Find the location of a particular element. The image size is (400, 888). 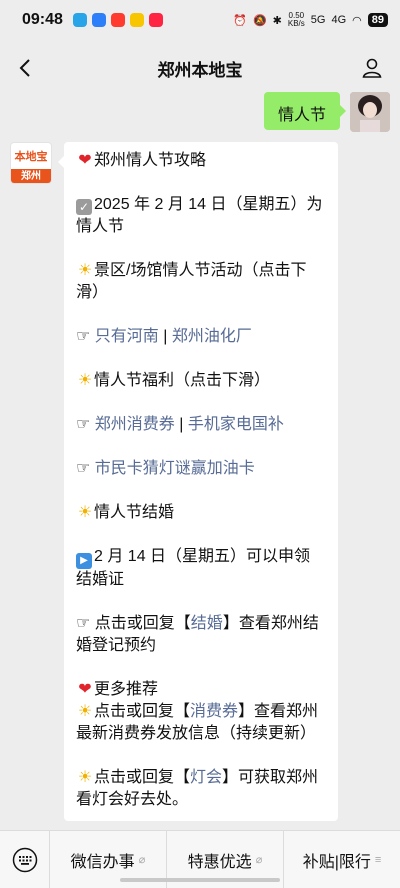

message-text: 景区/场馆情人节活动（点击下滑） is located at coordinates (191, 281).